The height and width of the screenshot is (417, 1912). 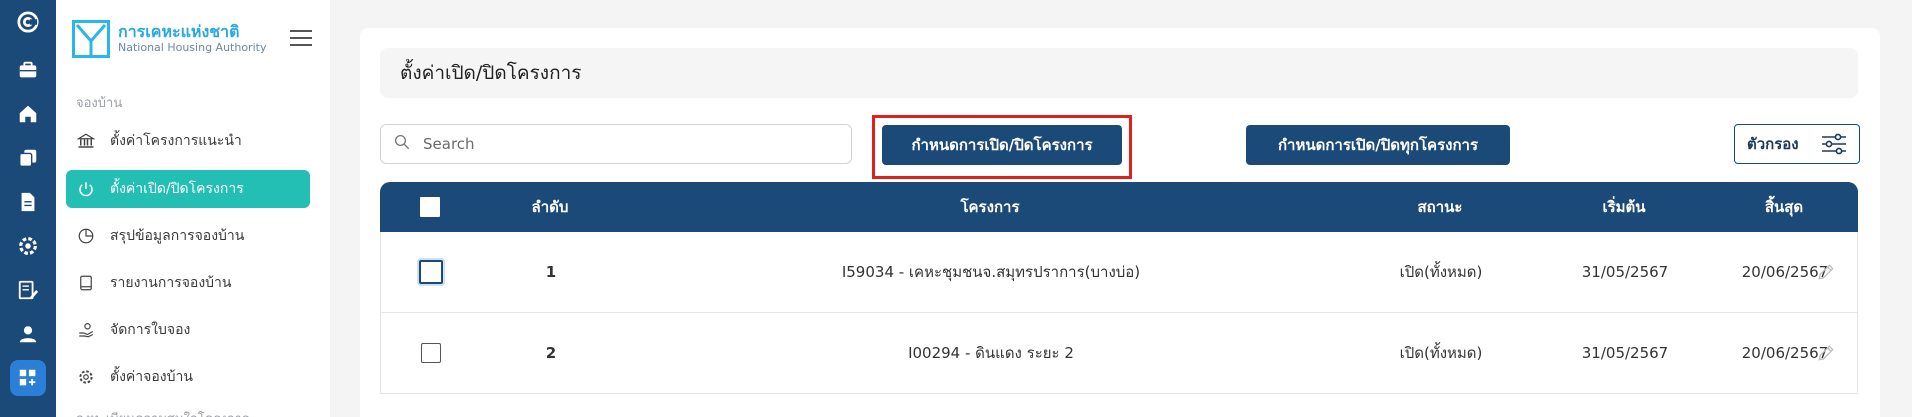 What do you see at coordinates (1002, 145) in the screenshot?
I see `set-open-close-project-button: กำหนดการเปิด/ปิดโครงการ` at bounding box center [1002, 145].